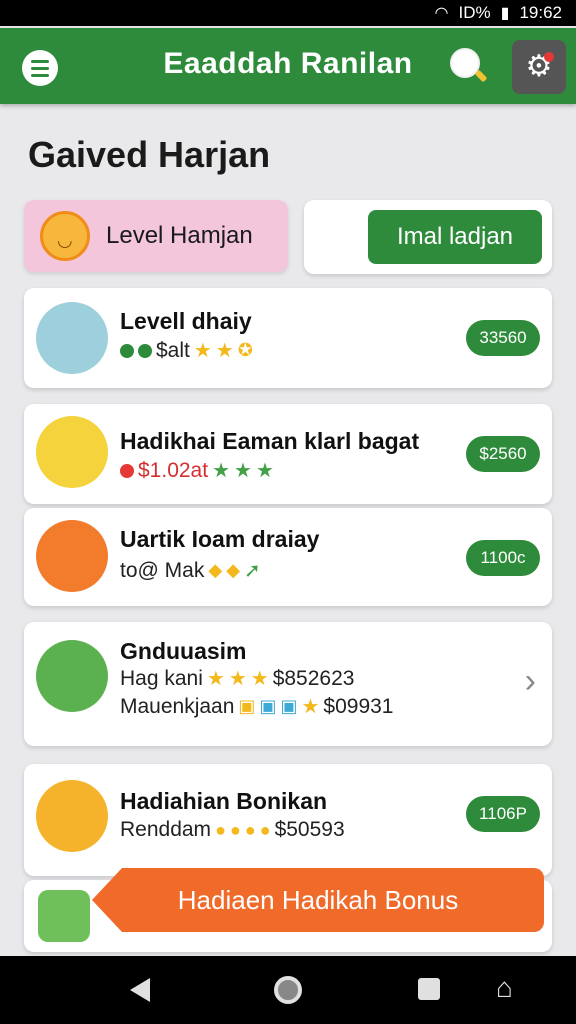 Image resolution: width=576 pixels, height=1024 pixels. I want to click on notification-dot, so click(549, 57).